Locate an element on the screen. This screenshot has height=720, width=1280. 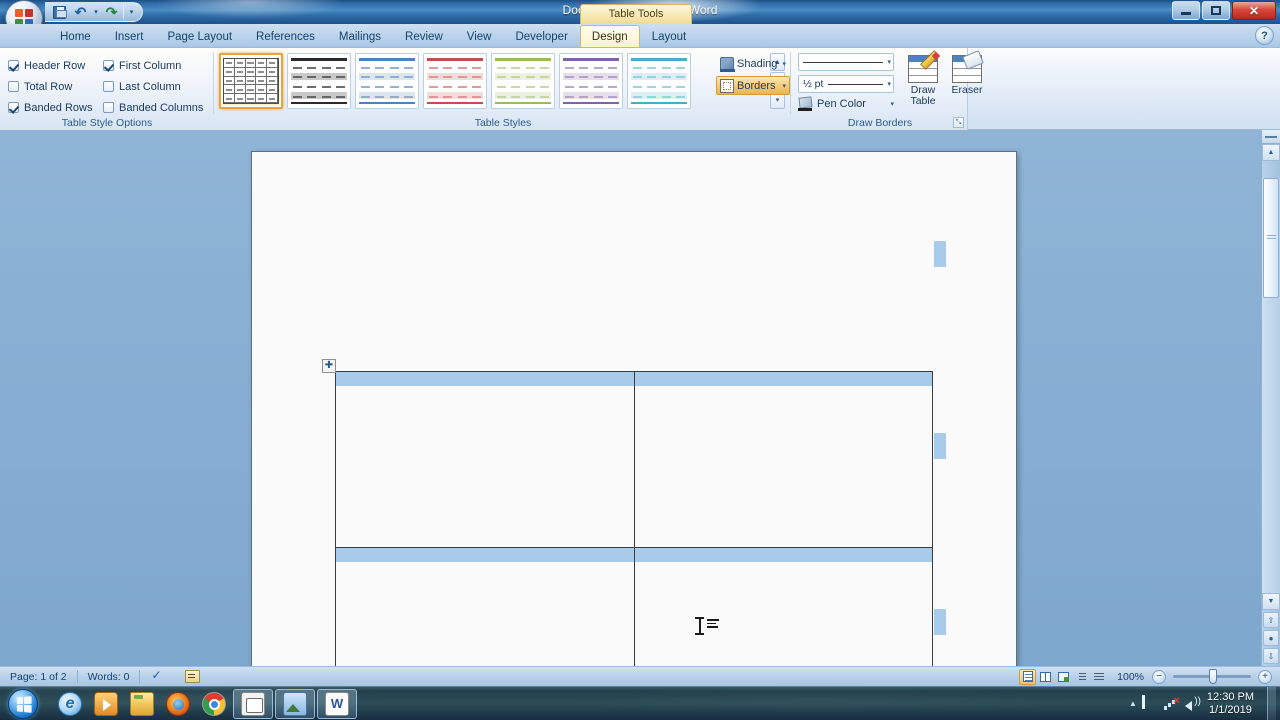
table-style-light-shading-accent3 is located at coordinates (523, 81).